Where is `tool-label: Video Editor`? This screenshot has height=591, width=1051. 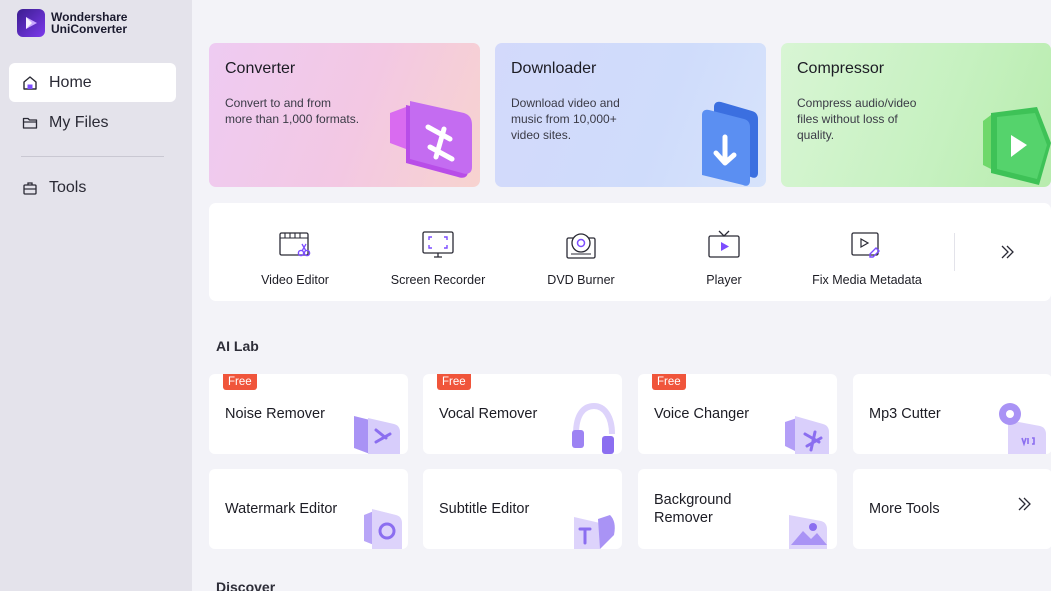 tool-label: Video Editor is located at coordinates (295, 280).